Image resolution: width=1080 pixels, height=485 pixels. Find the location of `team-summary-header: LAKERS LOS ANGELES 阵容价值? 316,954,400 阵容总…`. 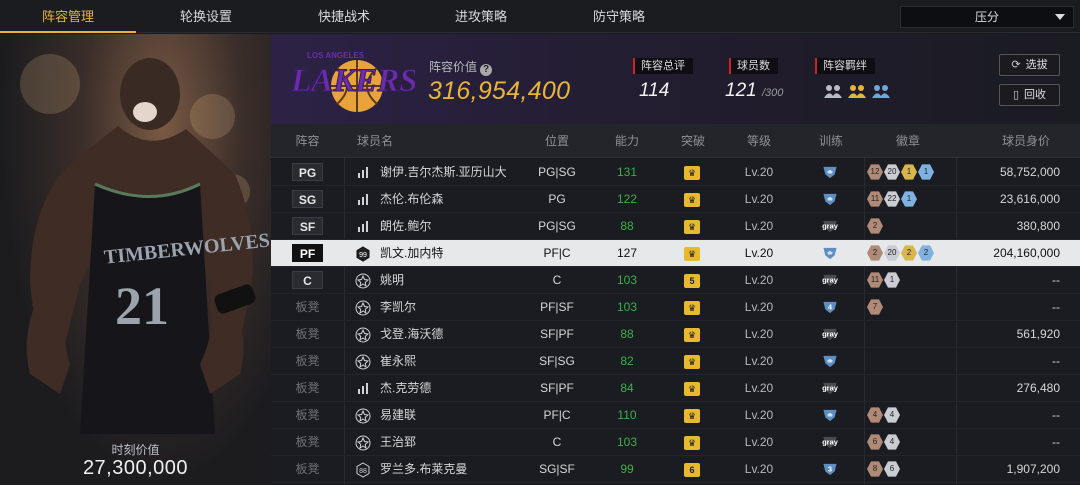

team-summary-header: LAKERS LOS ANGELES 阵容价值? 316,954,400 阵容总… is located at coordinates (675, 79).